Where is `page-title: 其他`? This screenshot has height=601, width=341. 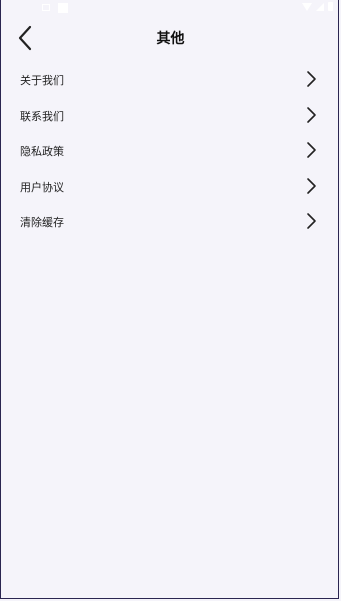 page-title: 其他 is located at coordinates (170, 39).